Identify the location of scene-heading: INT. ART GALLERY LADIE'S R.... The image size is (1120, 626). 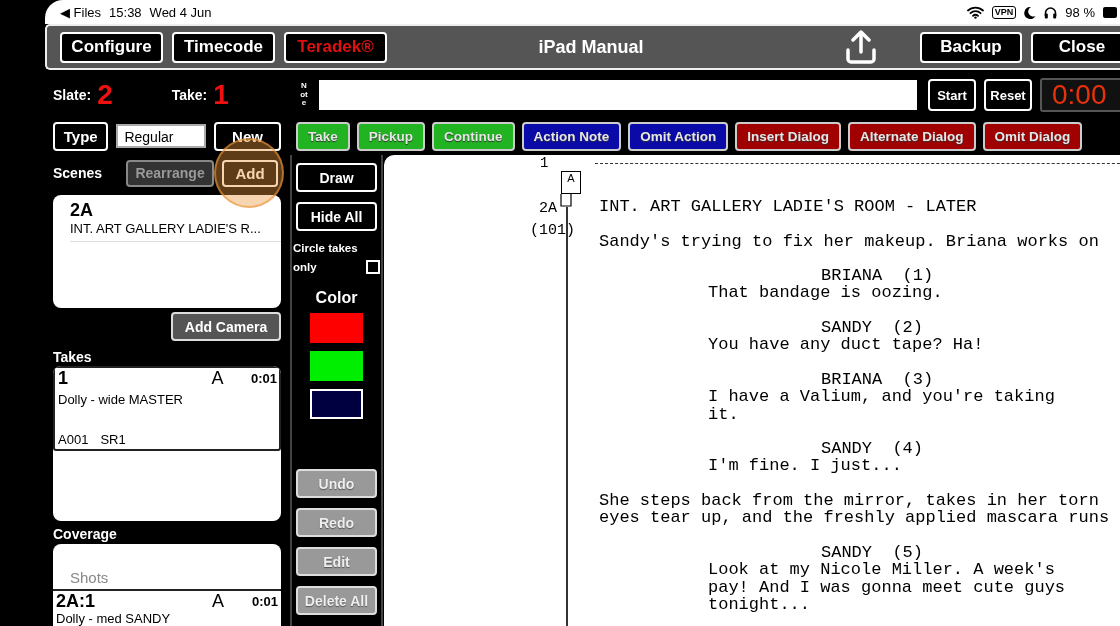
(175, 231).